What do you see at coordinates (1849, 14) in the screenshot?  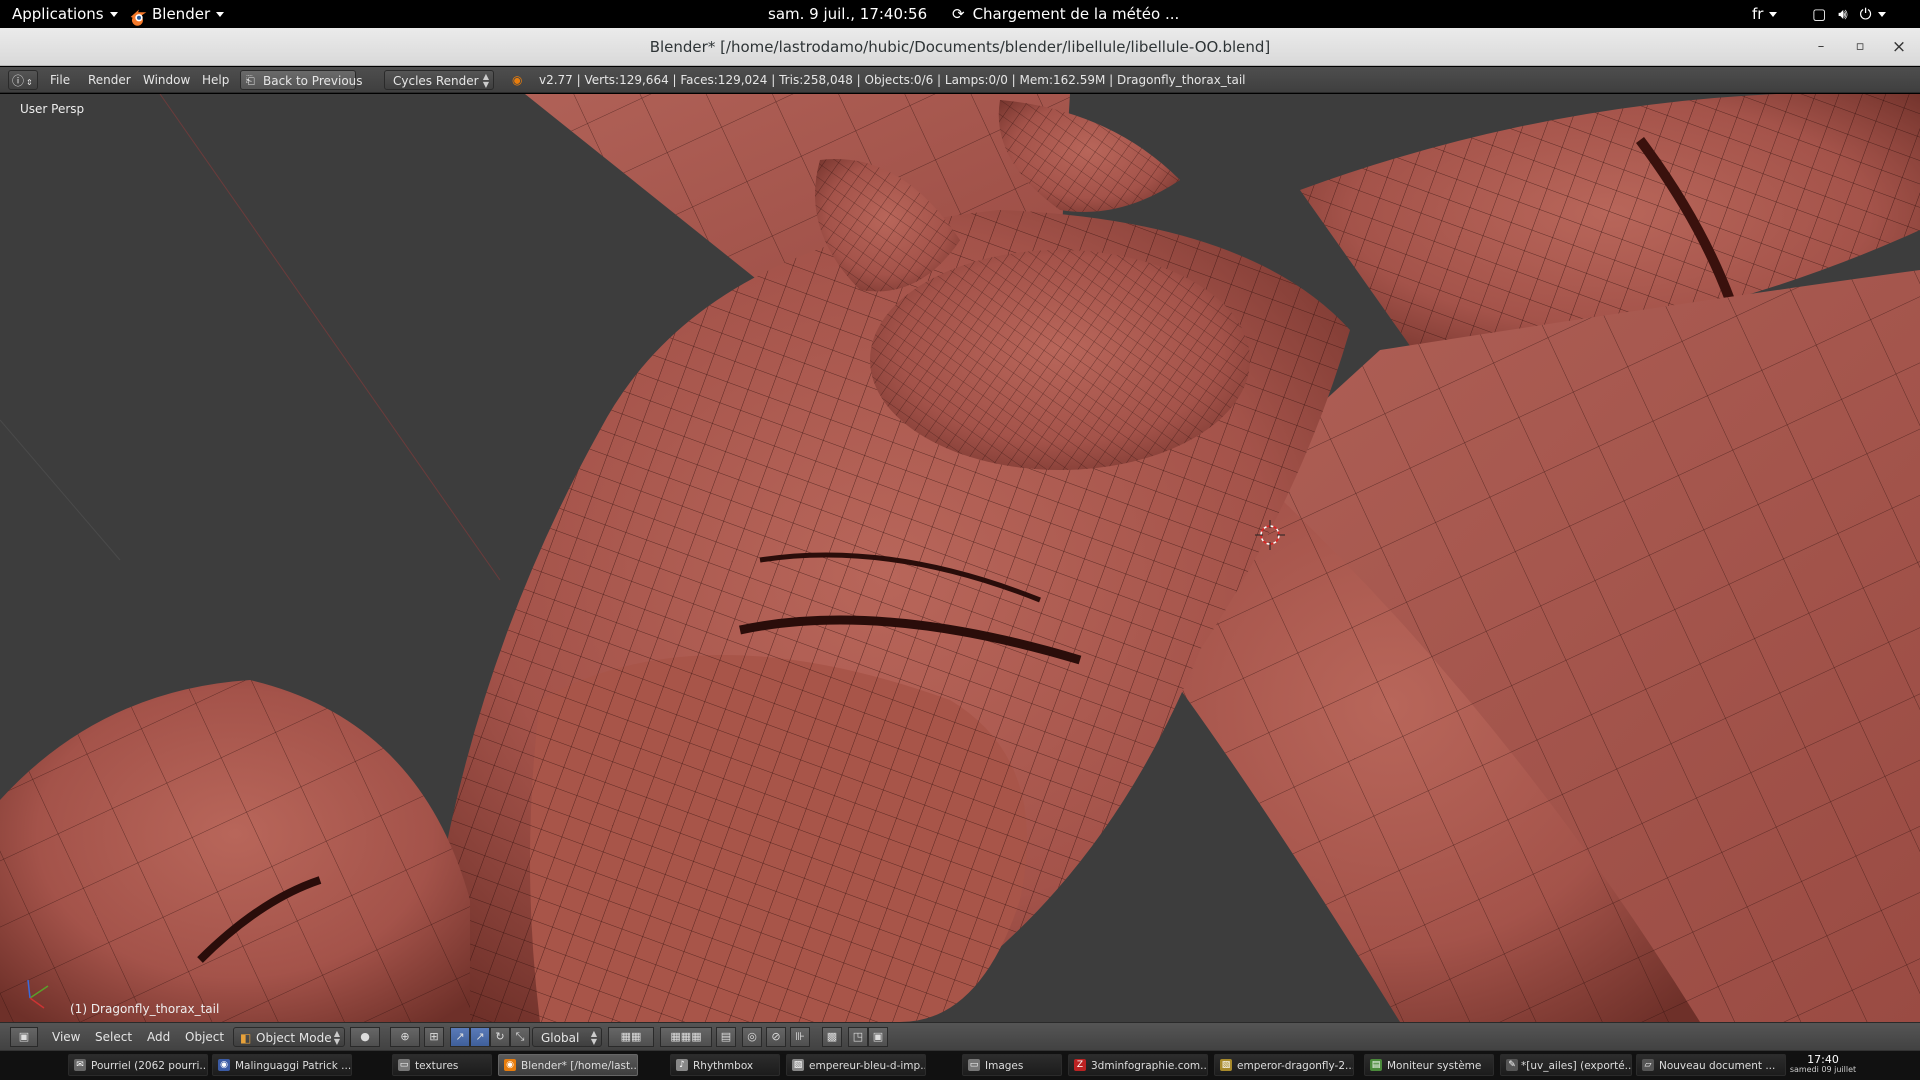 I see `system-tray: ▢ 🔊︎ ⏻` at bounding box center [1849, 14].